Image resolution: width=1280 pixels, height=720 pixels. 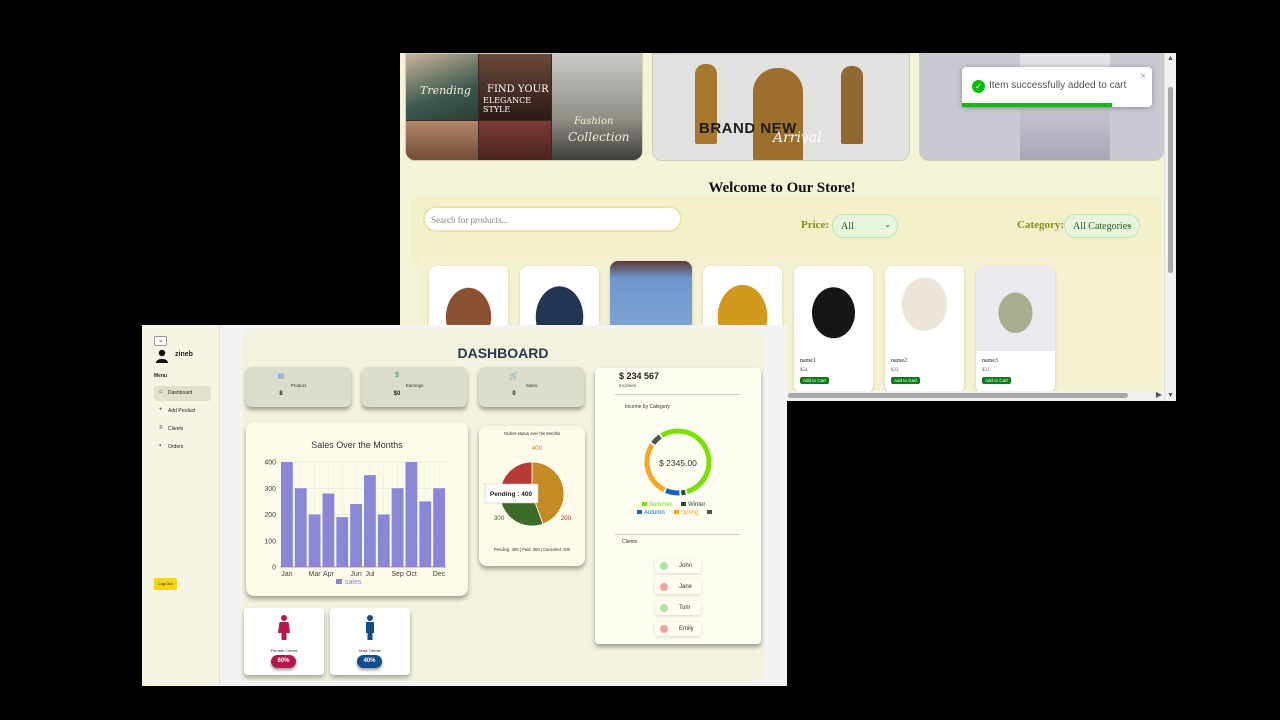 I want to click on product-card: name1 $54 Add to Cart, so click(x=833, y=329).